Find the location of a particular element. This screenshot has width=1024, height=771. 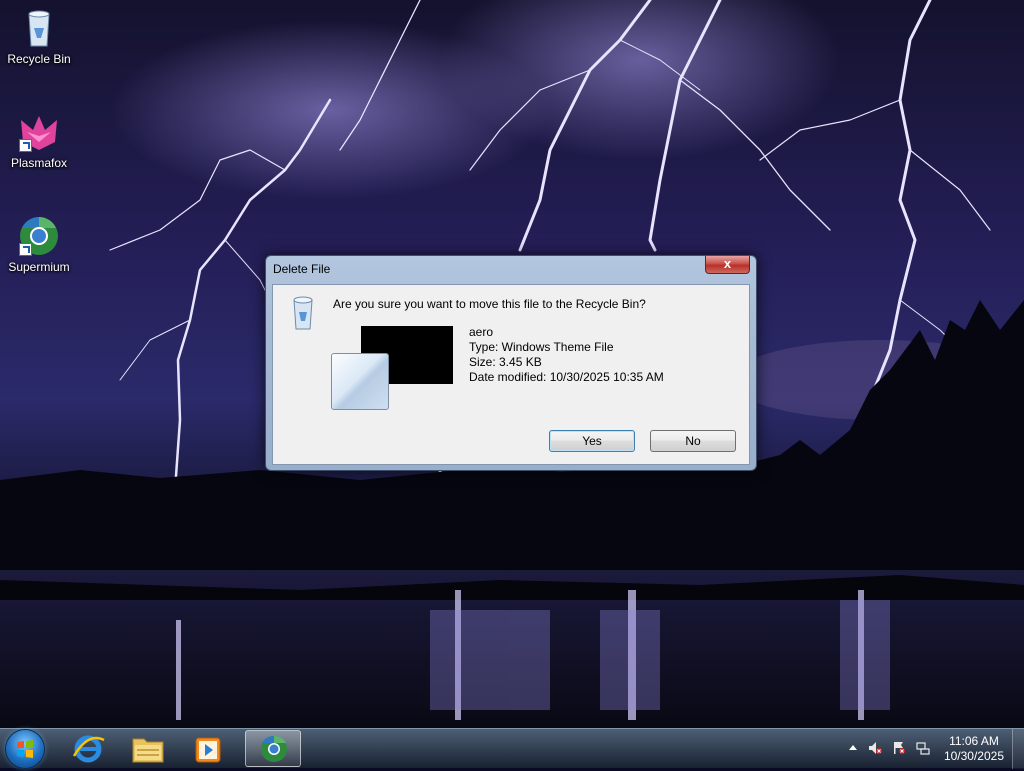

file-explorer-icon is located at coordinates (148, 750).